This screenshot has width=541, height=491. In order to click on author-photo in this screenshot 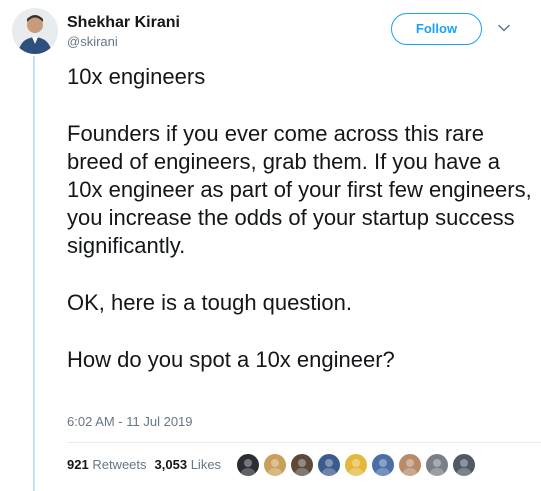, I will do `click(35, 31)`.